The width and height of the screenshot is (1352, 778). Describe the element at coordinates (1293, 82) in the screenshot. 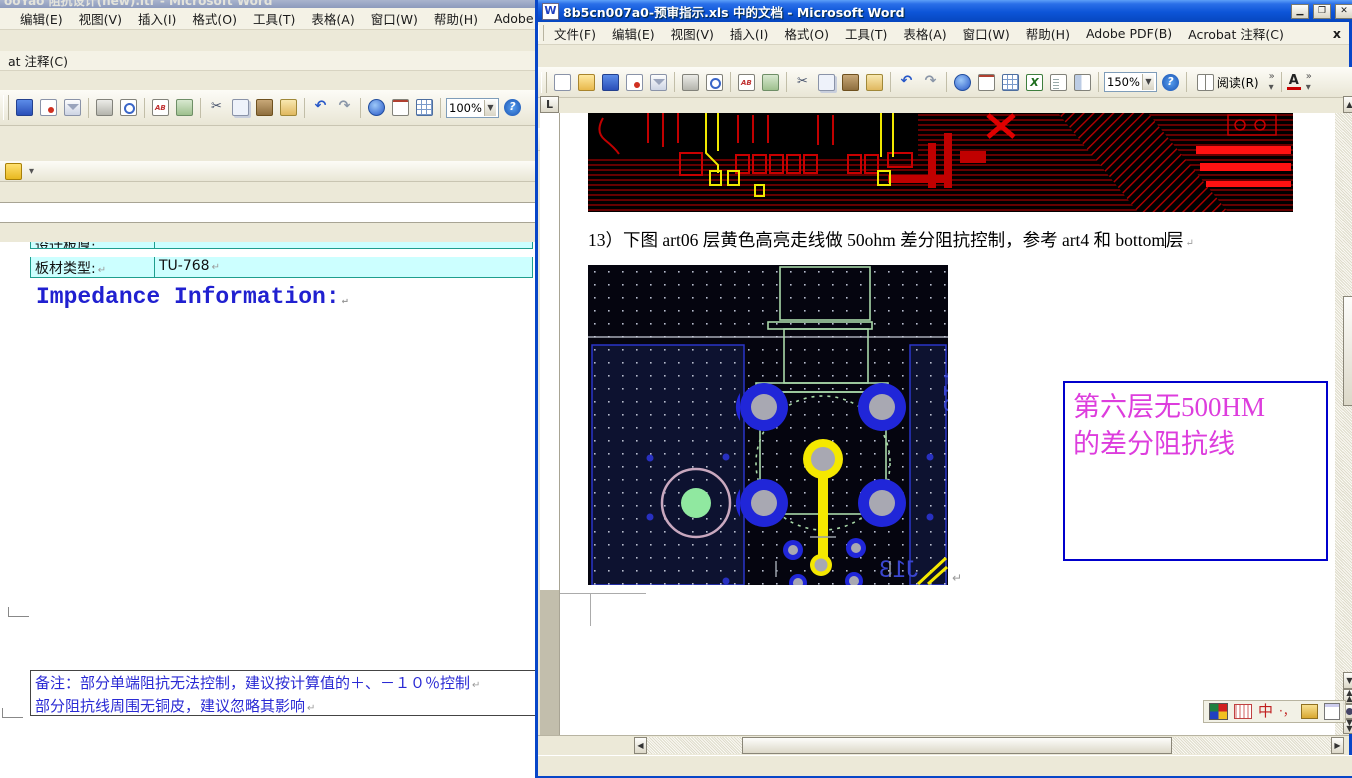

I see `font-color-button: A` at that location.